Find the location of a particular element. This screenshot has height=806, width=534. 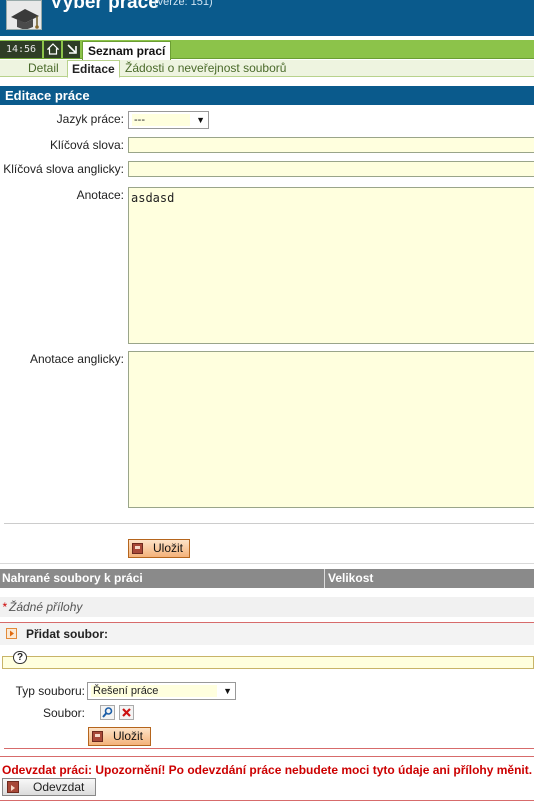

language-select: --- ▼ is located at coordinates (168, 120).